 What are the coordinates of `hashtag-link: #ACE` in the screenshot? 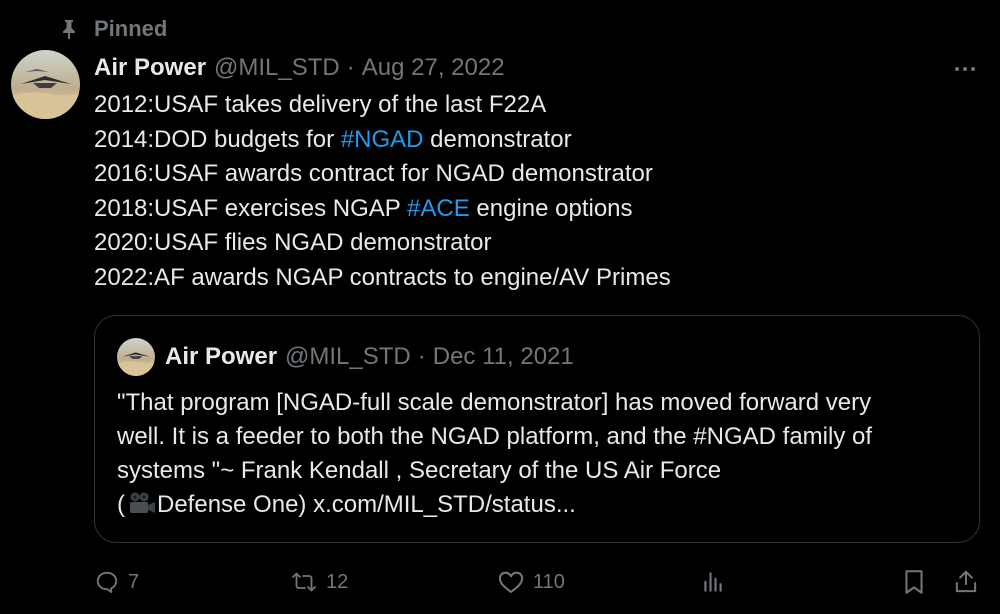 It's located at (438, 208).